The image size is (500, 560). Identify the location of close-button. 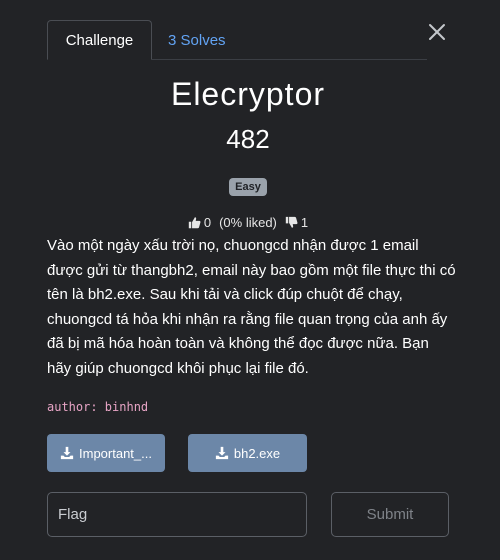
(437, 32).